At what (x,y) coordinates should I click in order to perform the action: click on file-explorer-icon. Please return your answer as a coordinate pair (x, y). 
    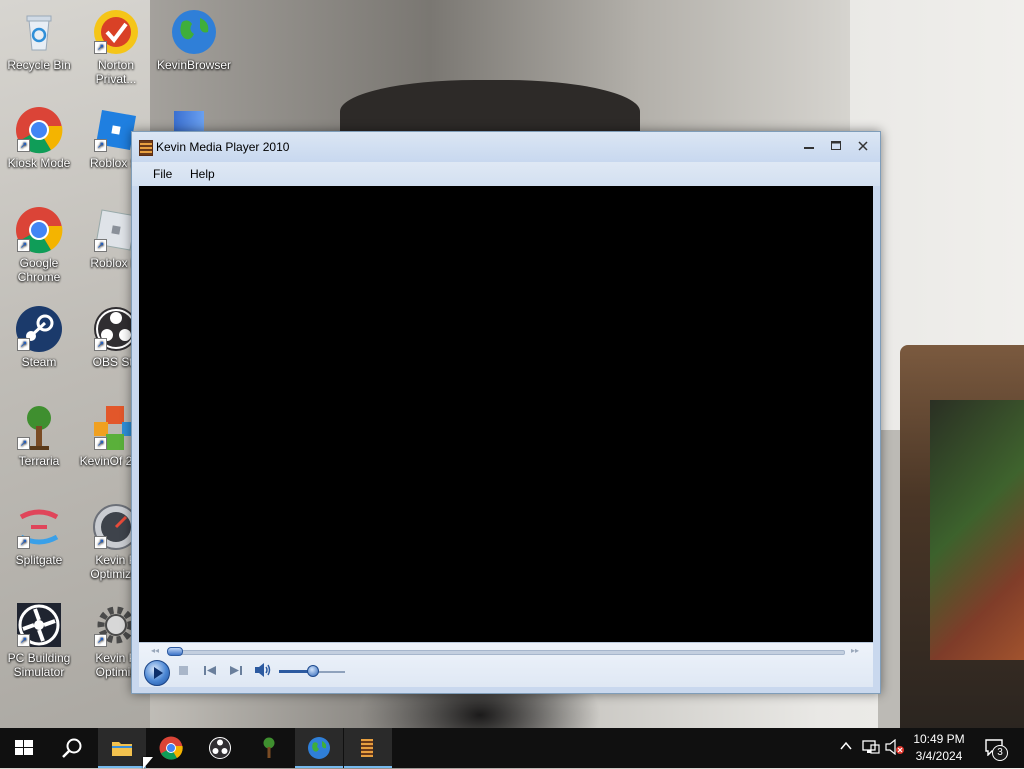
    Looking at the image, I should click on (122, 749).